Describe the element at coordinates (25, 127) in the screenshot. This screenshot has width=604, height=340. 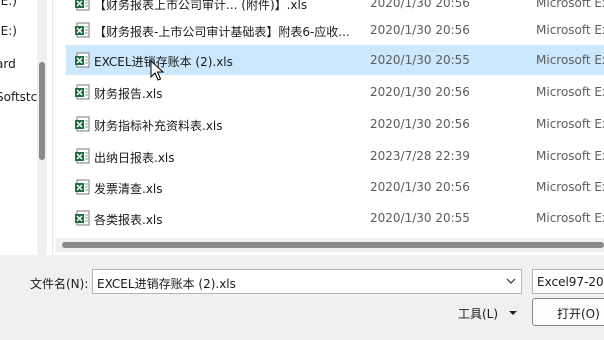
I see `navigation-pane: (E:) (E:) ard Softstc` at that location.